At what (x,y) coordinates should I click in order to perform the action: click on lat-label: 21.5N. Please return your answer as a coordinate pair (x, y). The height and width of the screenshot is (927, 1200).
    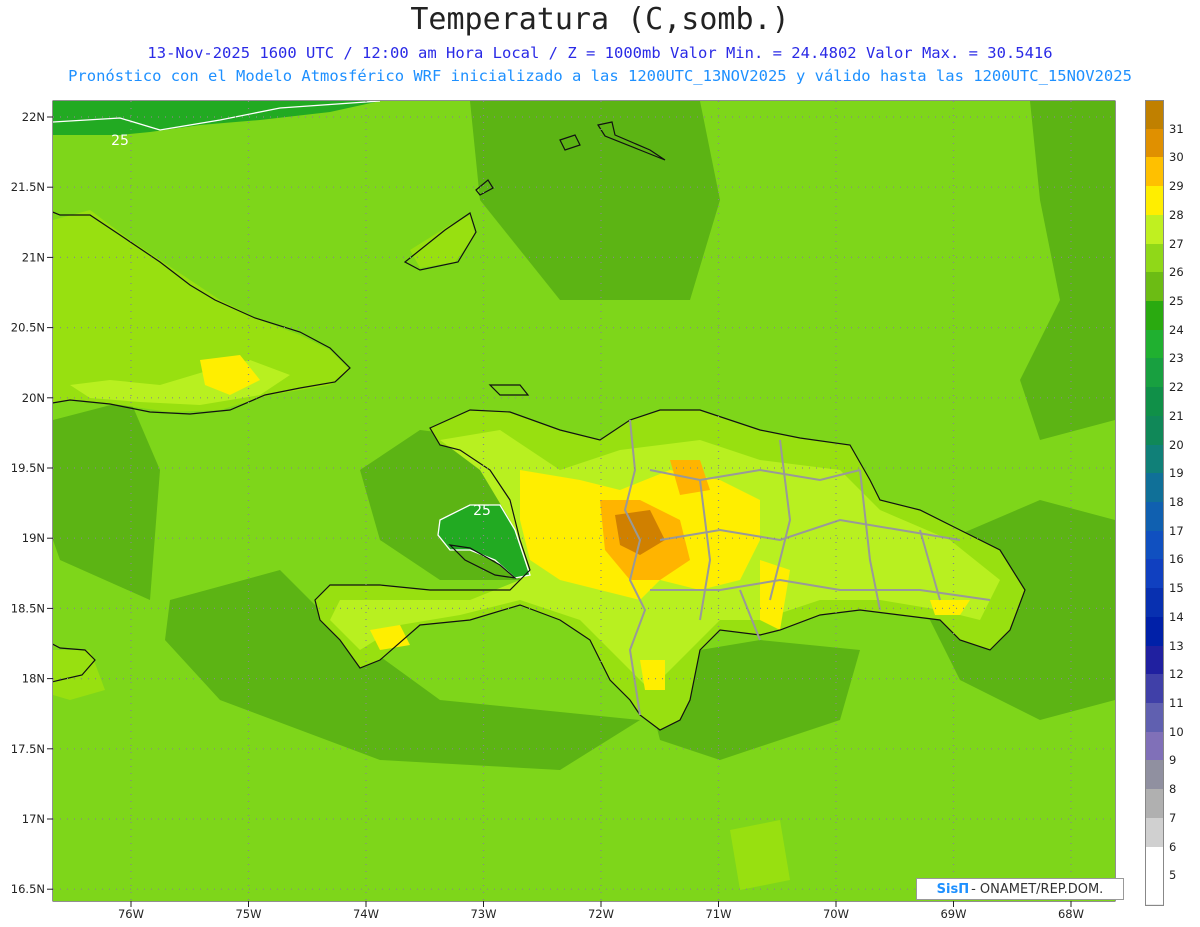
    Looking at the image, I should click on (28, 187).